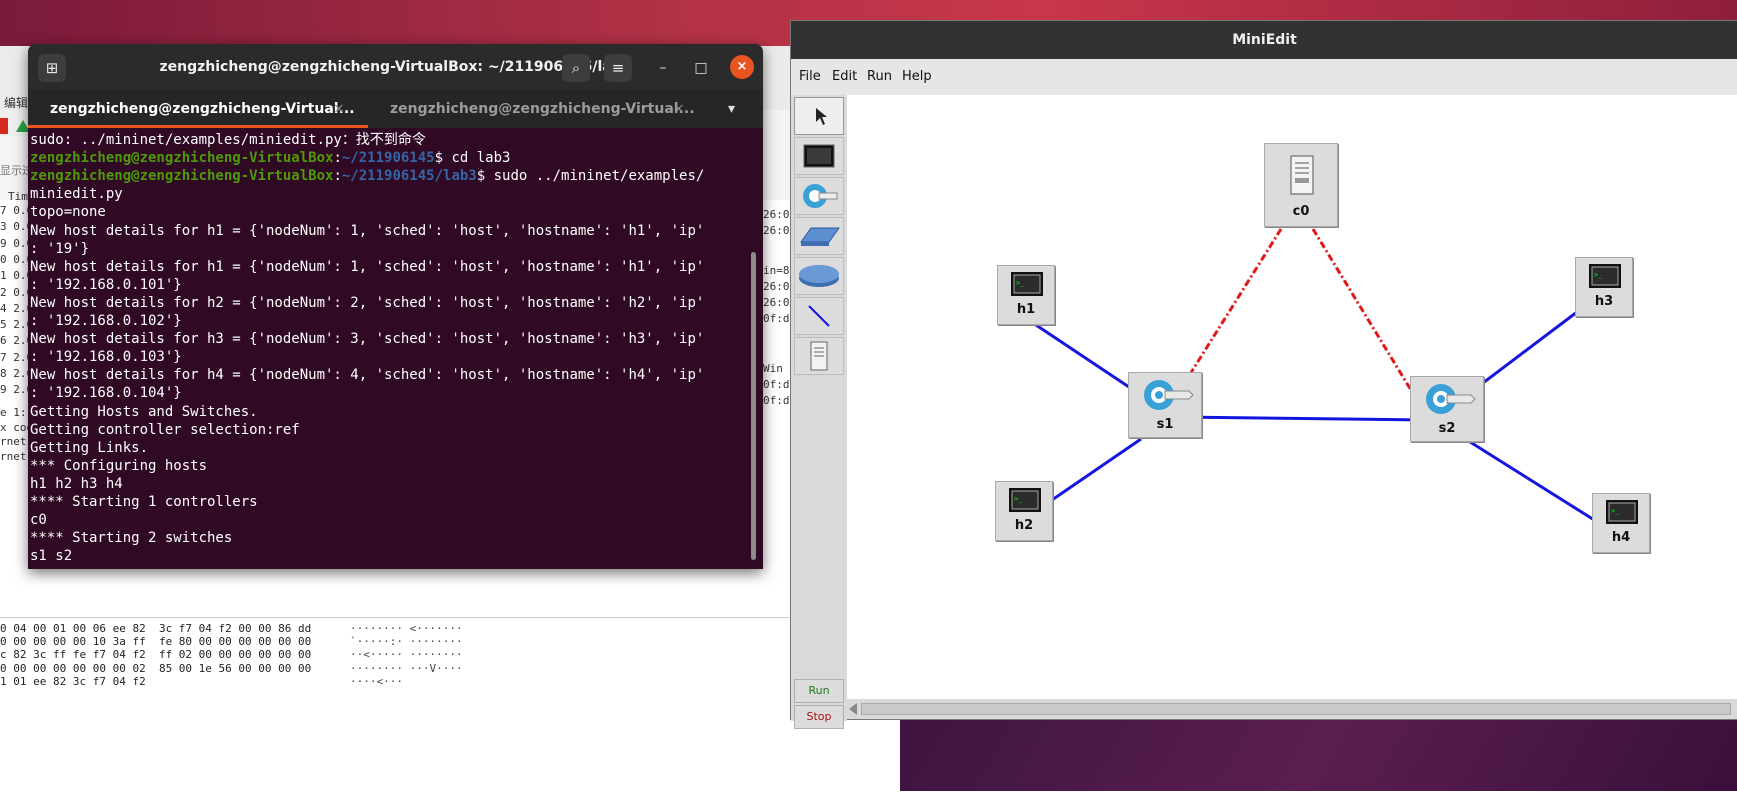 The height and width of the screenshot is (792, 1737). I want to click on node-c0: c0, so click(1301, 185).